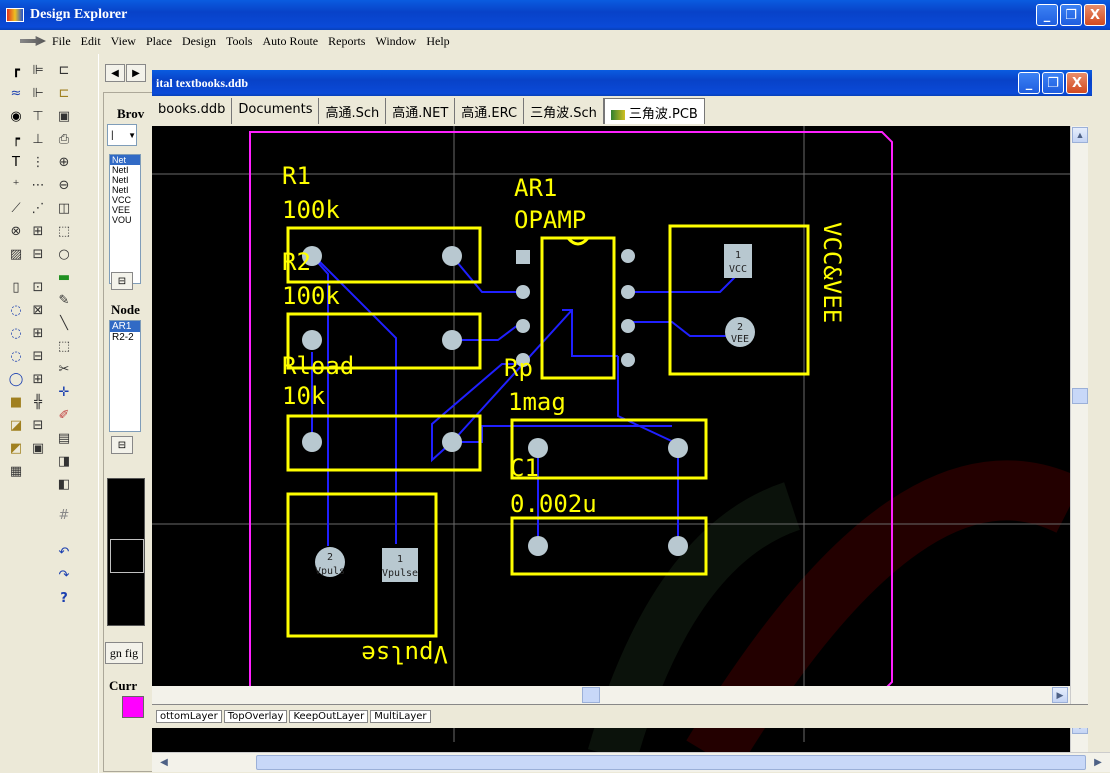 Image resolution: width=1110 pixels, height=773 pixels. What do you see at coordinates (64, 515) in the screenshot?
I see `grid-icon: #` at bounding box center [64, 515].